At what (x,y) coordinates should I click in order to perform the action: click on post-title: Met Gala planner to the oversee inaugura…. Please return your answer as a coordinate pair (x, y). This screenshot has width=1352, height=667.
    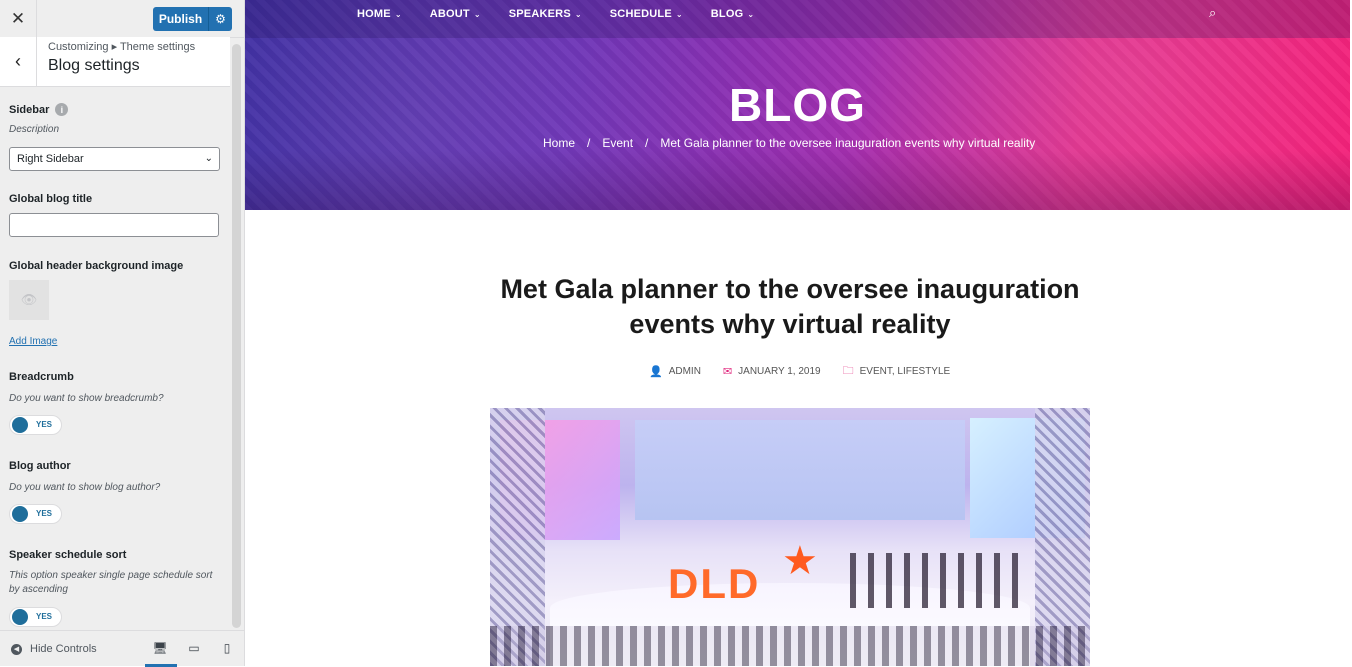
    Looking at the image, I should click on (790, 306).